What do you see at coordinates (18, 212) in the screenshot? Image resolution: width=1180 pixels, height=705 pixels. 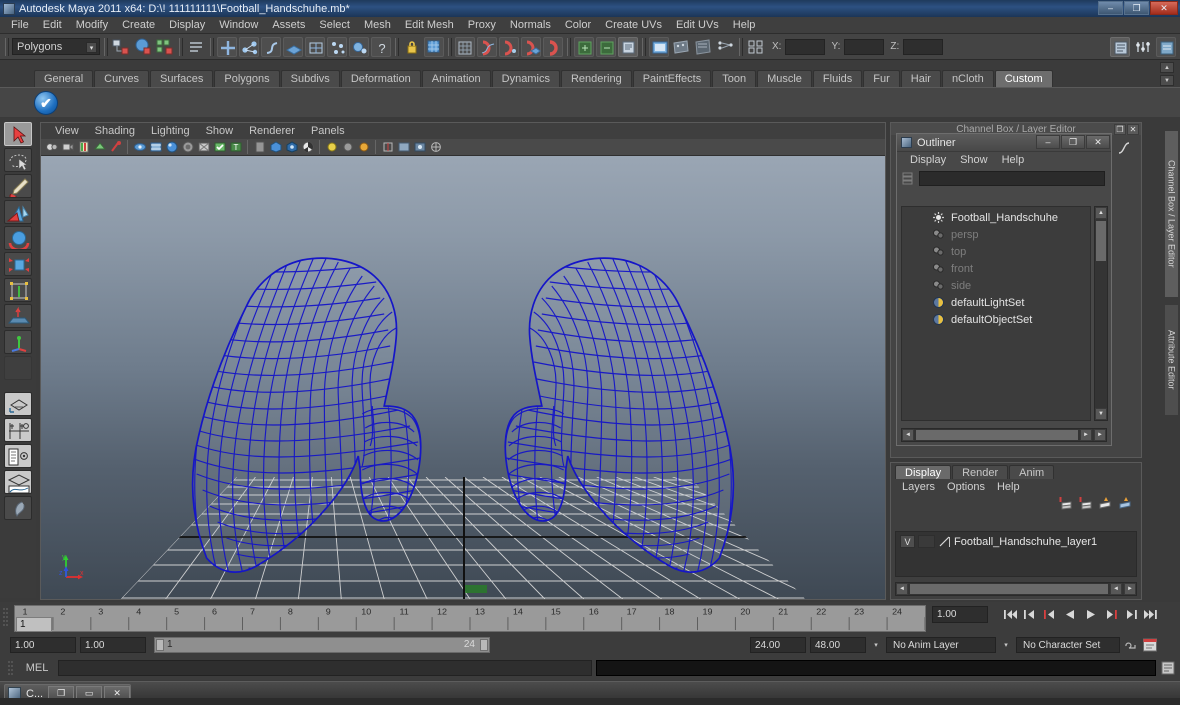 I see `move-tool` at bounding box center [18, 212].